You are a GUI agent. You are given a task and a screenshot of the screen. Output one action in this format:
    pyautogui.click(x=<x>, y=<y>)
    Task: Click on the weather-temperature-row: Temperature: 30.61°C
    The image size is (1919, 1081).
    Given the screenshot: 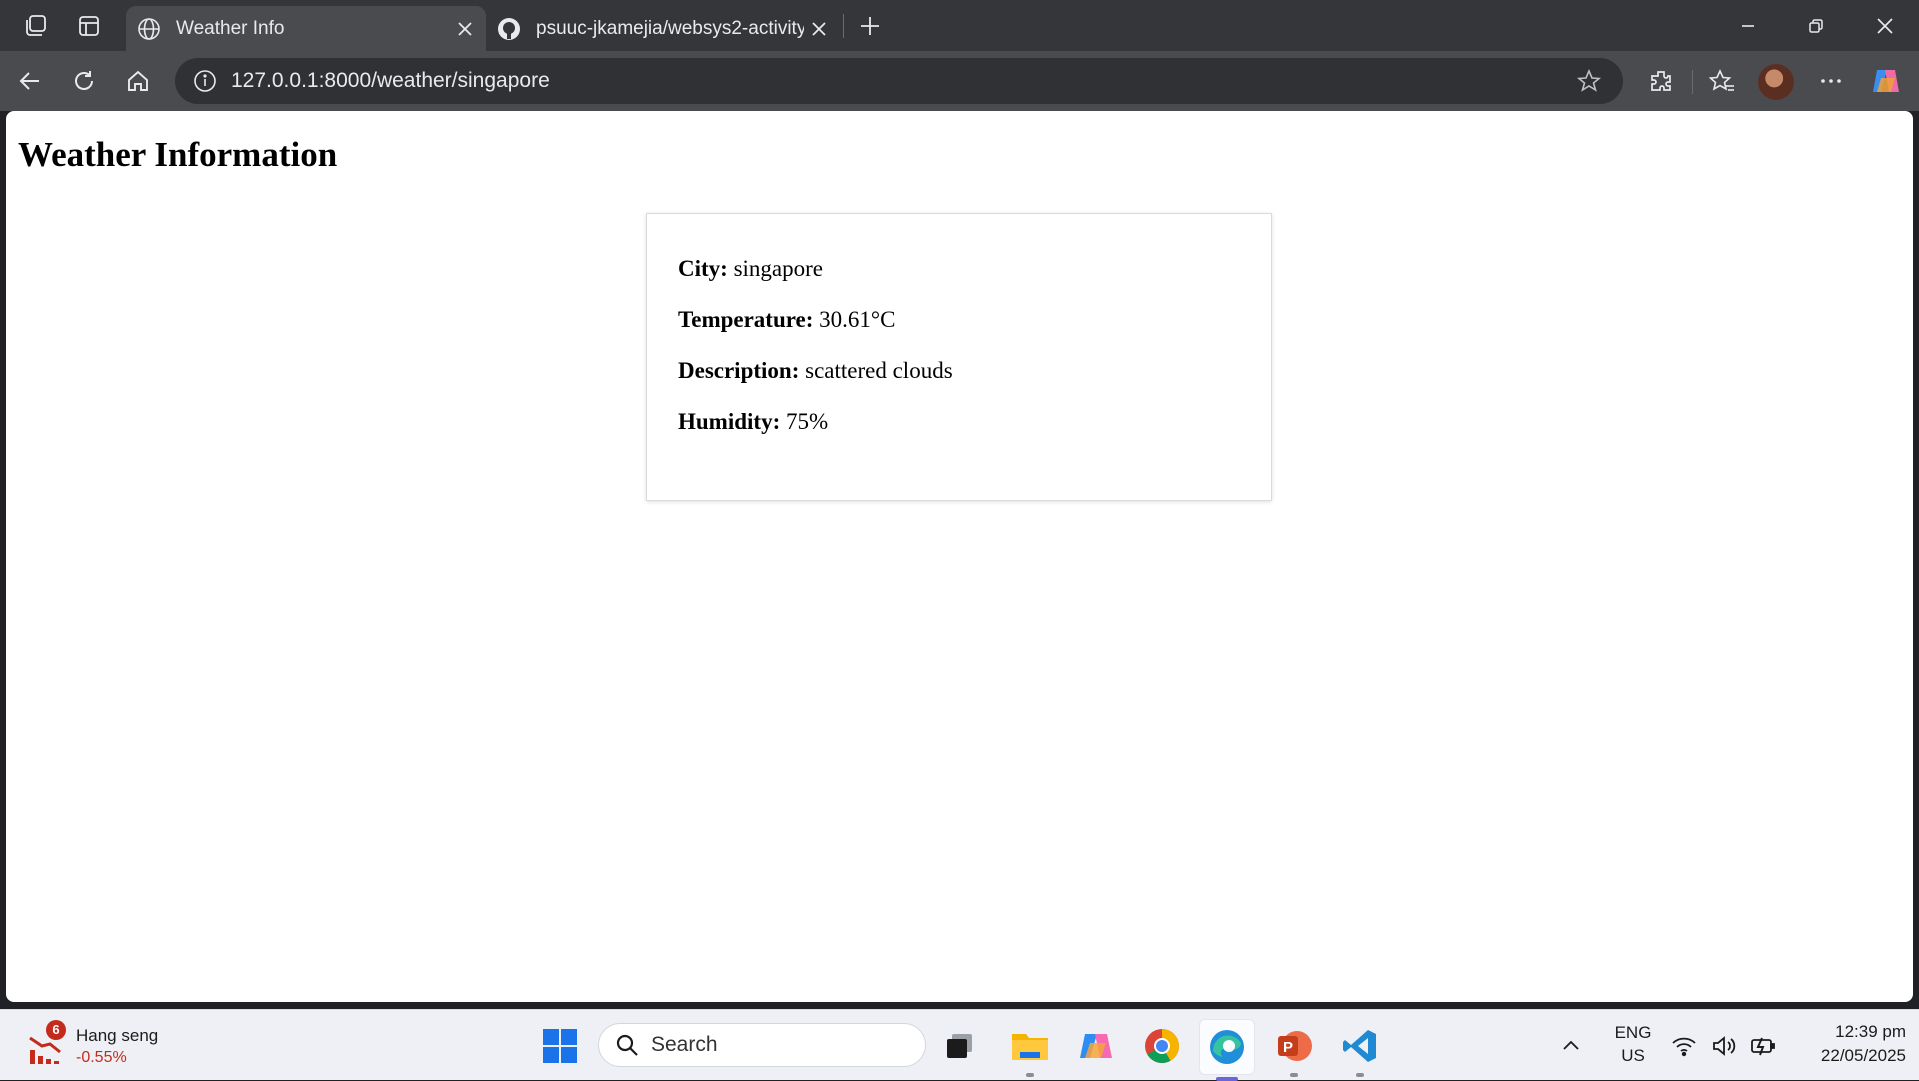 What is the action you would take?
    pyautogui.click(x=959, y=332)
    